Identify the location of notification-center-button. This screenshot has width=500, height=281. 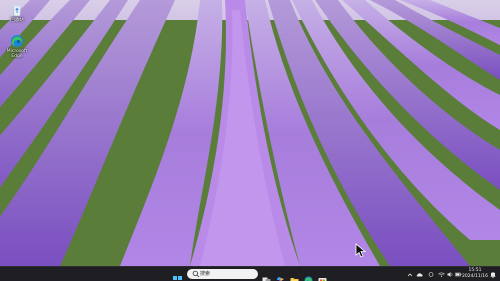
(493, 274).